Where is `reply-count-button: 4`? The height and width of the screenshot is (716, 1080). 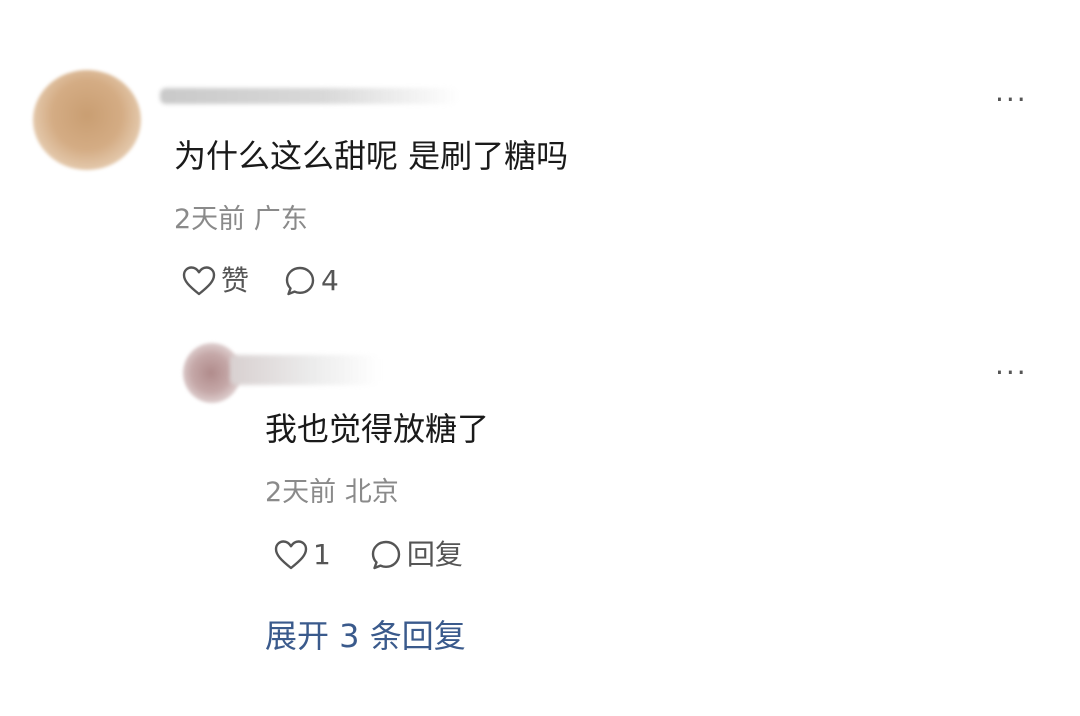 reply-count-button: 4 is located at coordinates (311, 281).